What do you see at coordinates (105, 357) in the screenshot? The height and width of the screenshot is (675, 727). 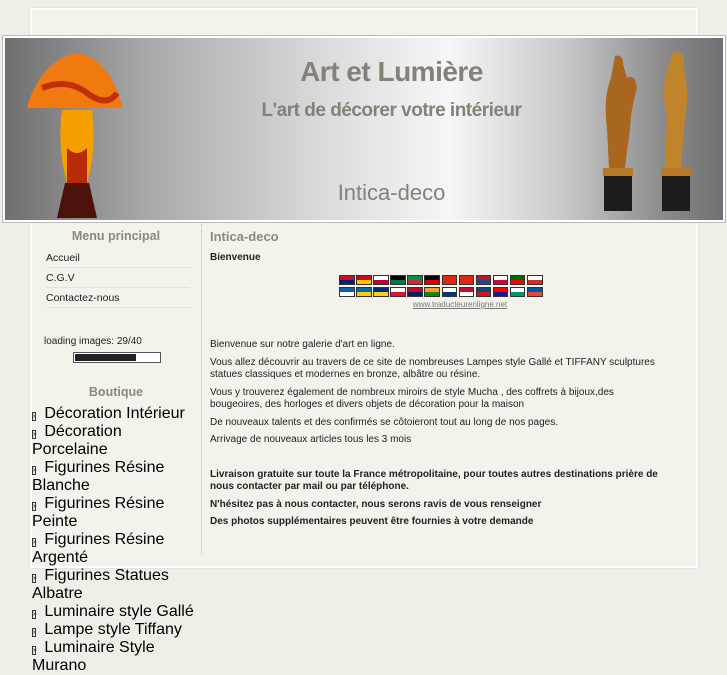 I see `progress-fill` at bounding box center [105, 357].